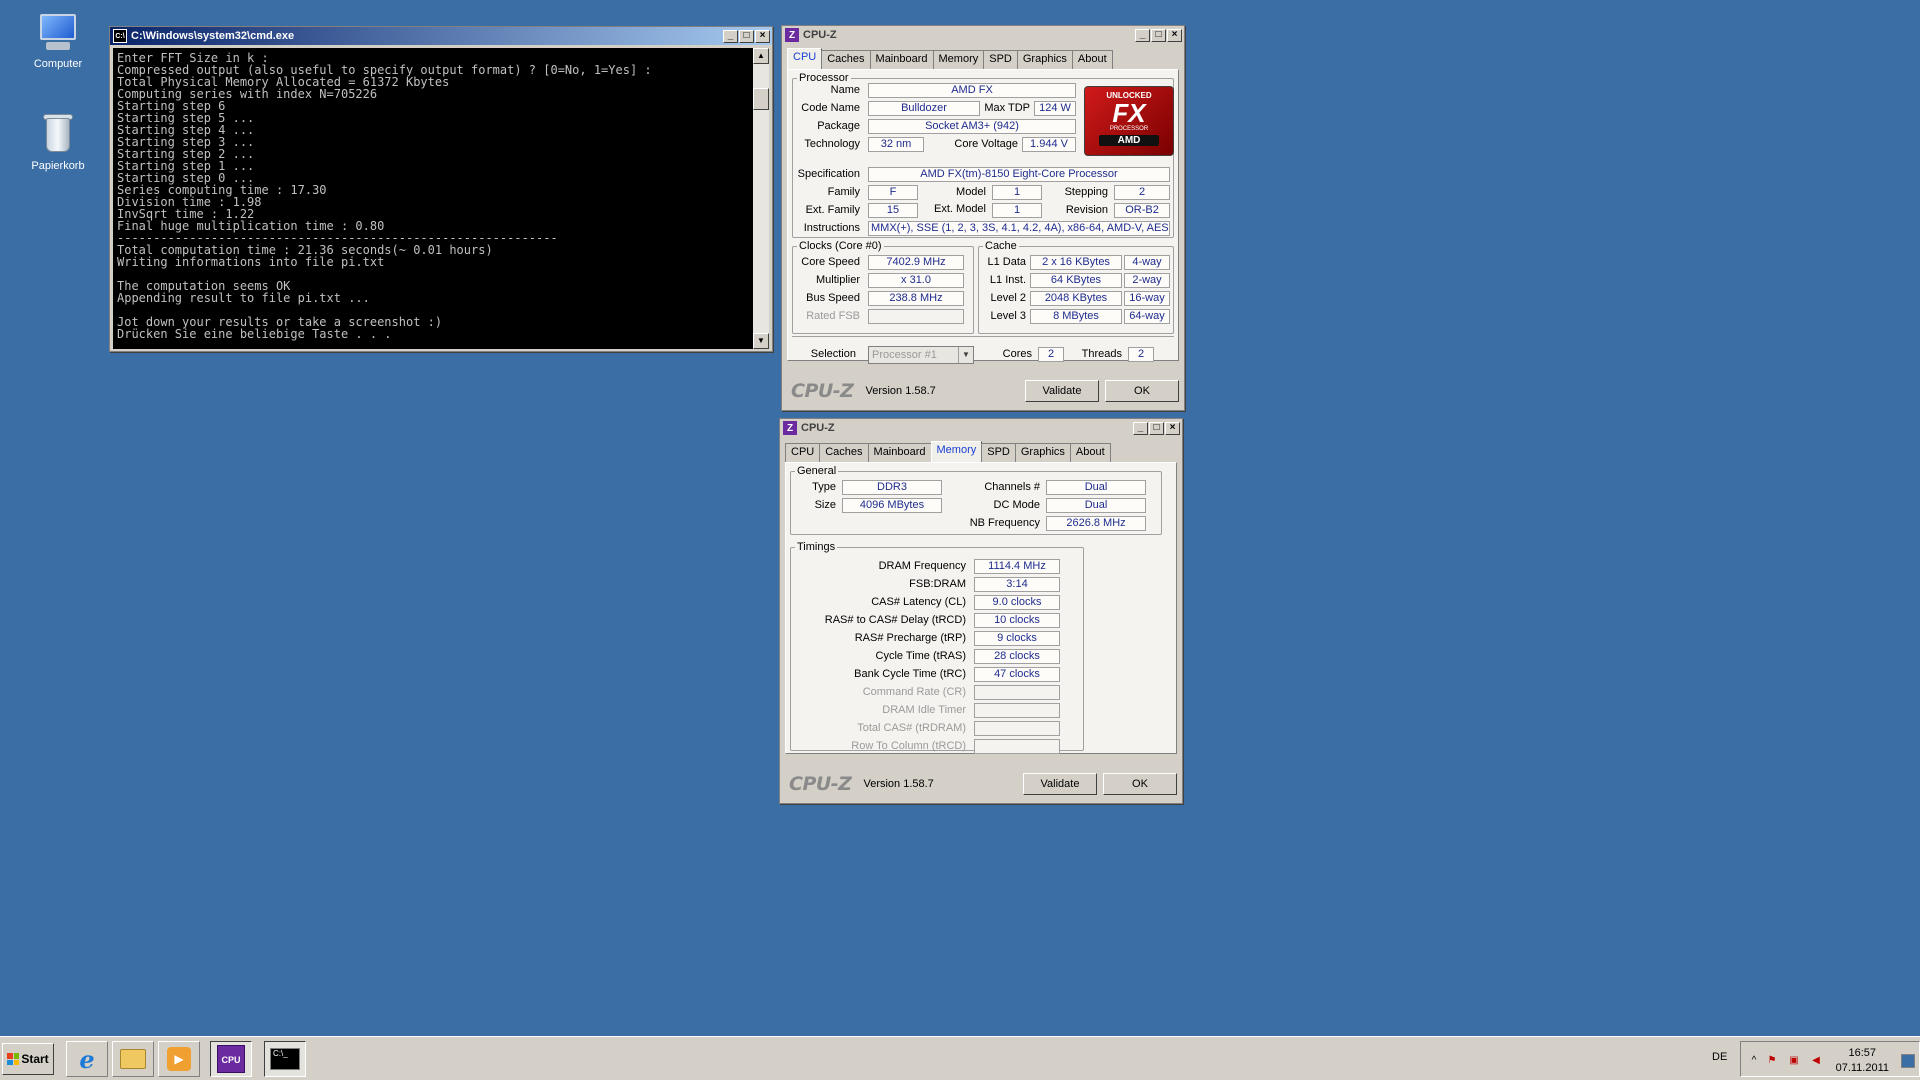 Image resolution: width=1920 pixels, height=1080 pixels. What do you see at coordinates (824, 487) in the screenshot?
I see `type-label: Type` at bounding box center [824, 487].